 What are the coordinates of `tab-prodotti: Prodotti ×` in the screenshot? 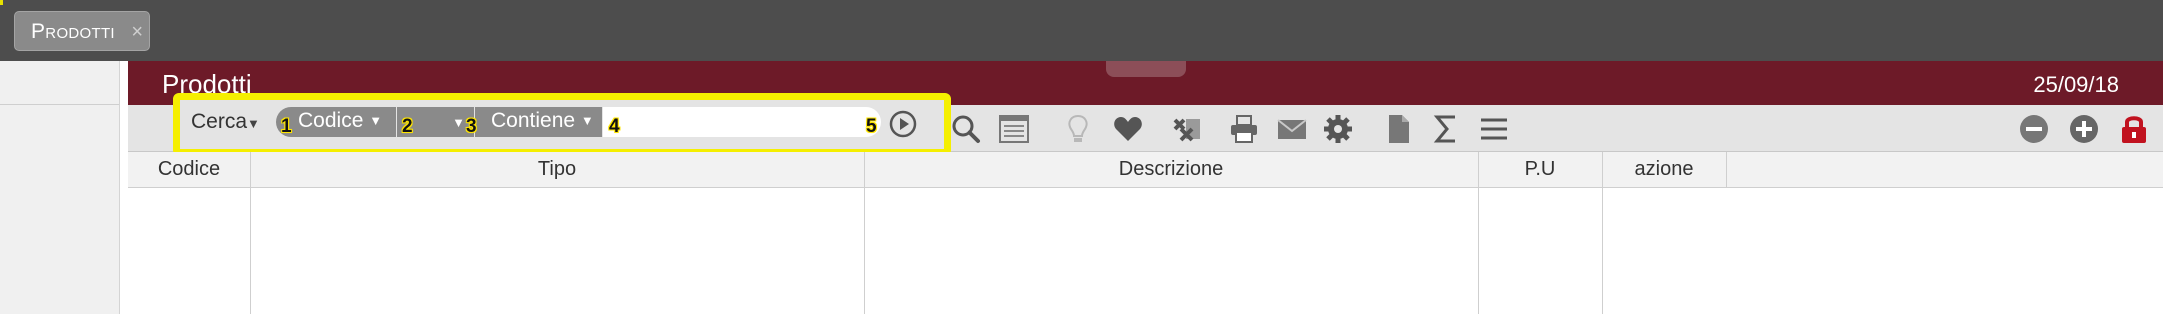 It's located at (82, 31).